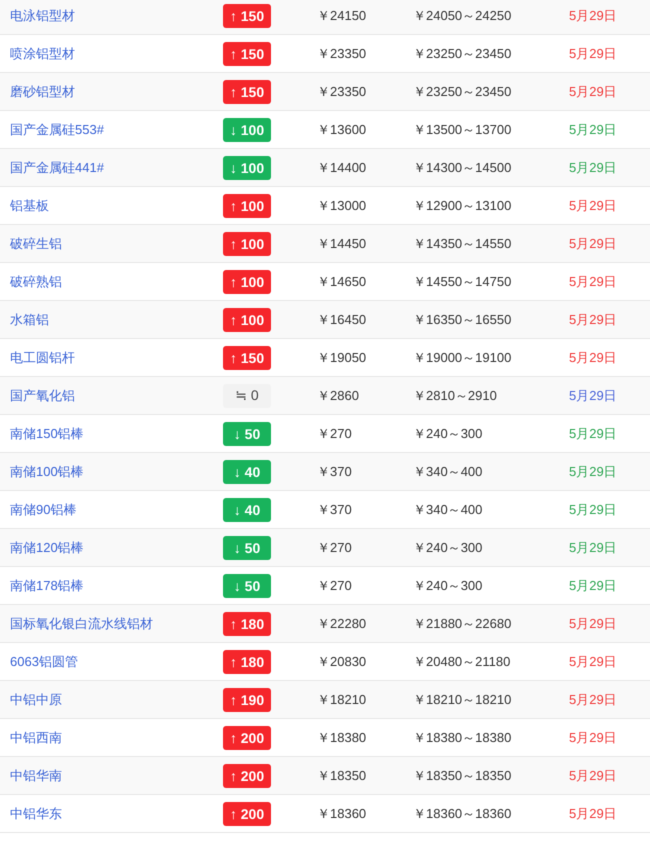 This screenshot has width=650, height=842. Describe the element at coordinates (116, 357) in the screenshot. I see `product-link: 电工圆铝杆` at that location.